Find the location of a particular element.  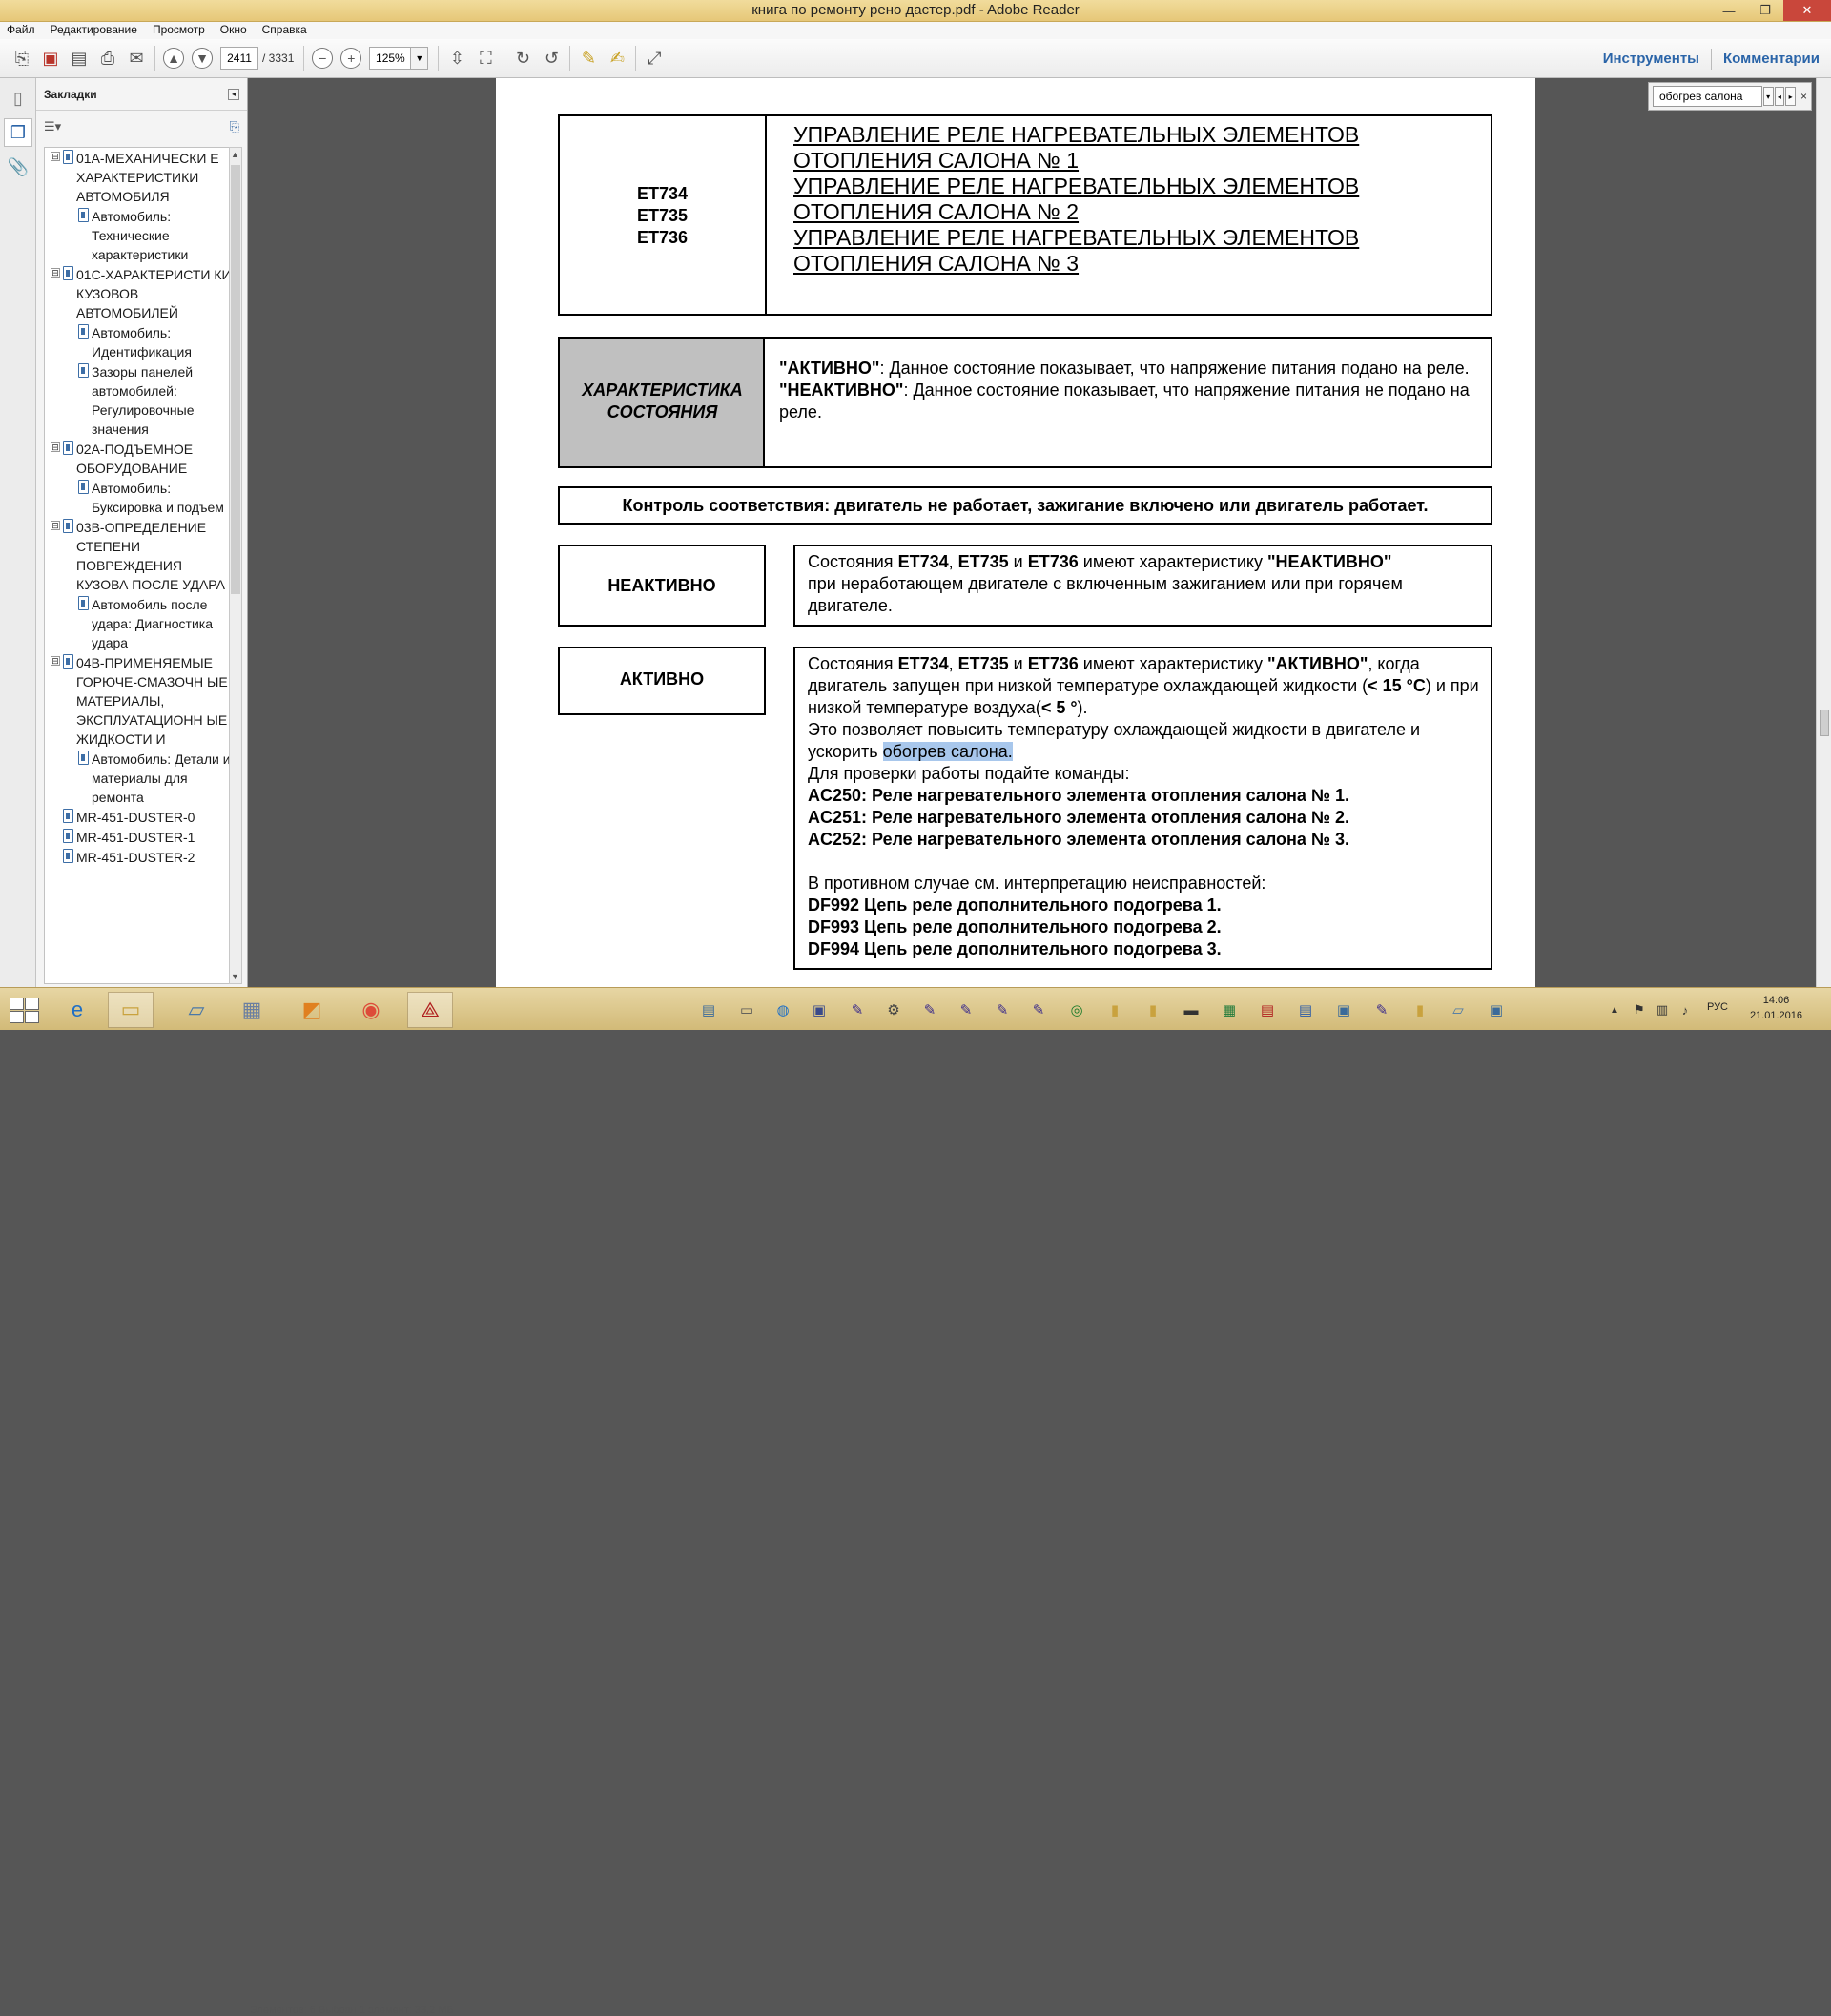

scroll-up-icon: ▲ is located at coordinates (235, 155).